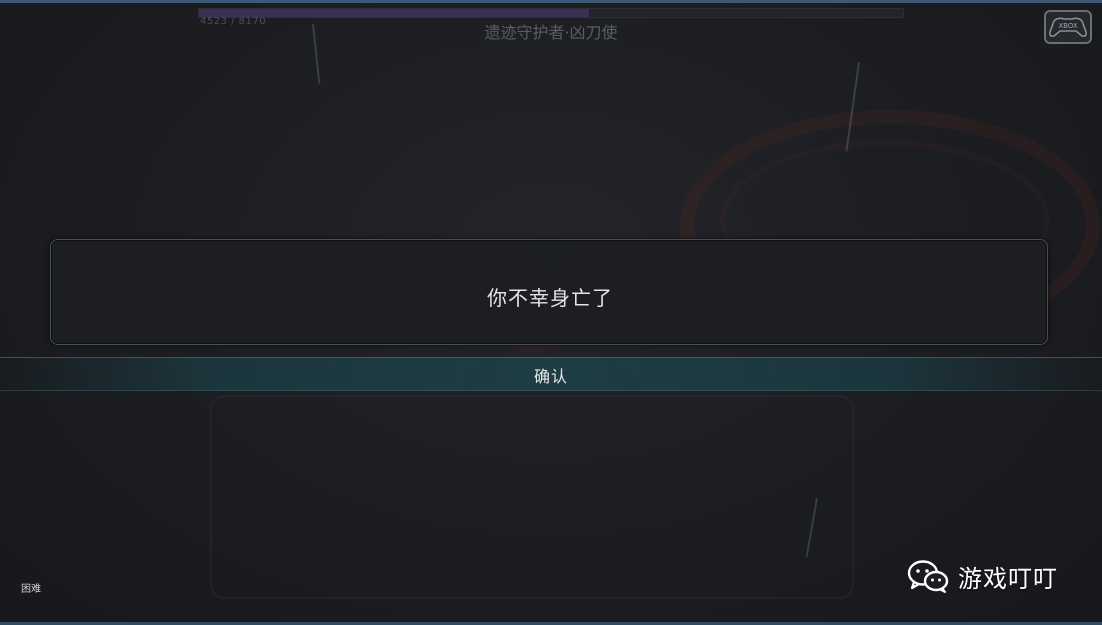  I want to click on gamepad-icon: XBOX, so click(1068, 27).